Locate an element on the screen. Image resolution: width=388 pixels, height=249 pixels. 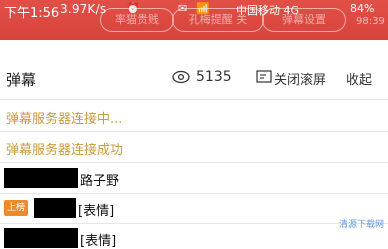
user-message: 路子野 is located at coordinates (100, 181).